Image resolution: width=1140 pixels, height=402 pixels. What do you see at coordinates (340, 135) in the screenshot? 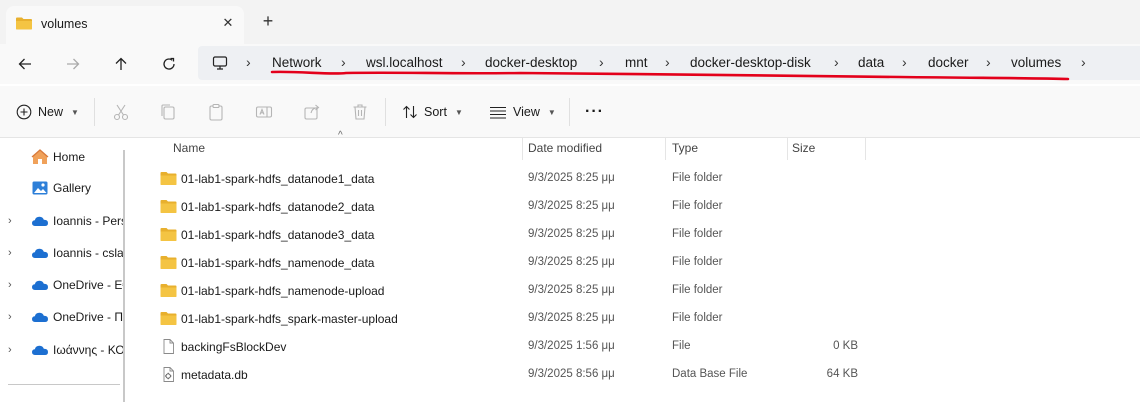
I see `sort-ascending-icon: ^` at bounding box center [340, 135].